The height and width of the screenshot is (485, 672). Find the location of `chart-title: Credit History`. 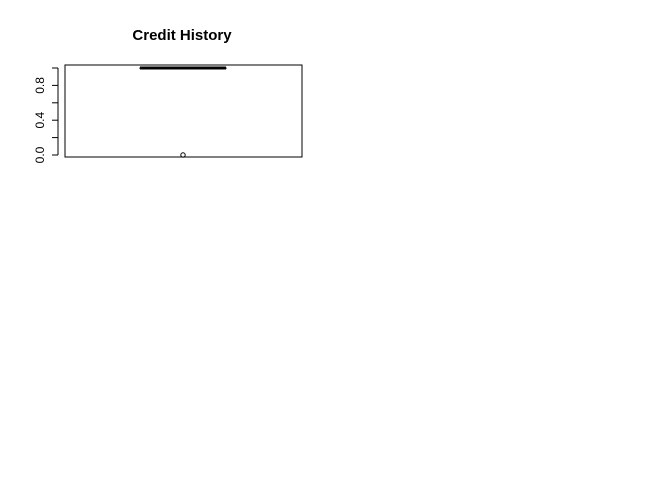

chart-title: Credit History is located at coordinates (182, 35).